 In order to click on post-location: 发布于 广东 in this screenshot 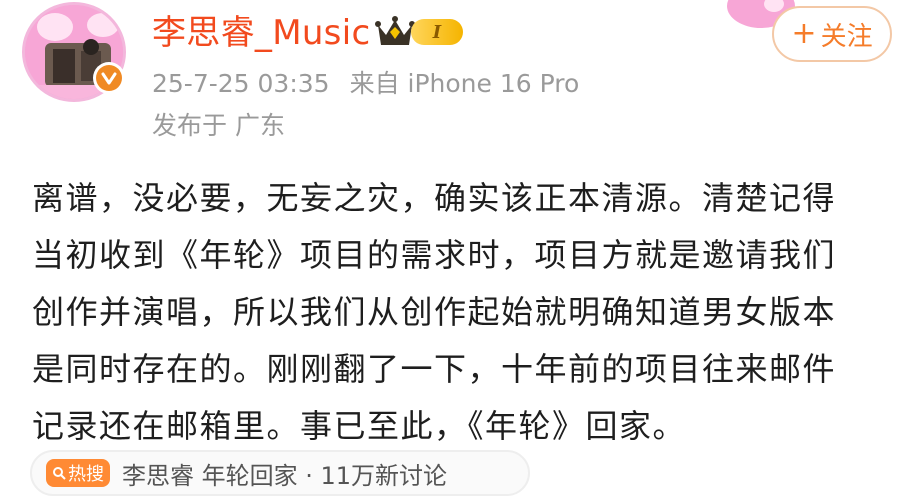, I will do `click(218, 125)`.